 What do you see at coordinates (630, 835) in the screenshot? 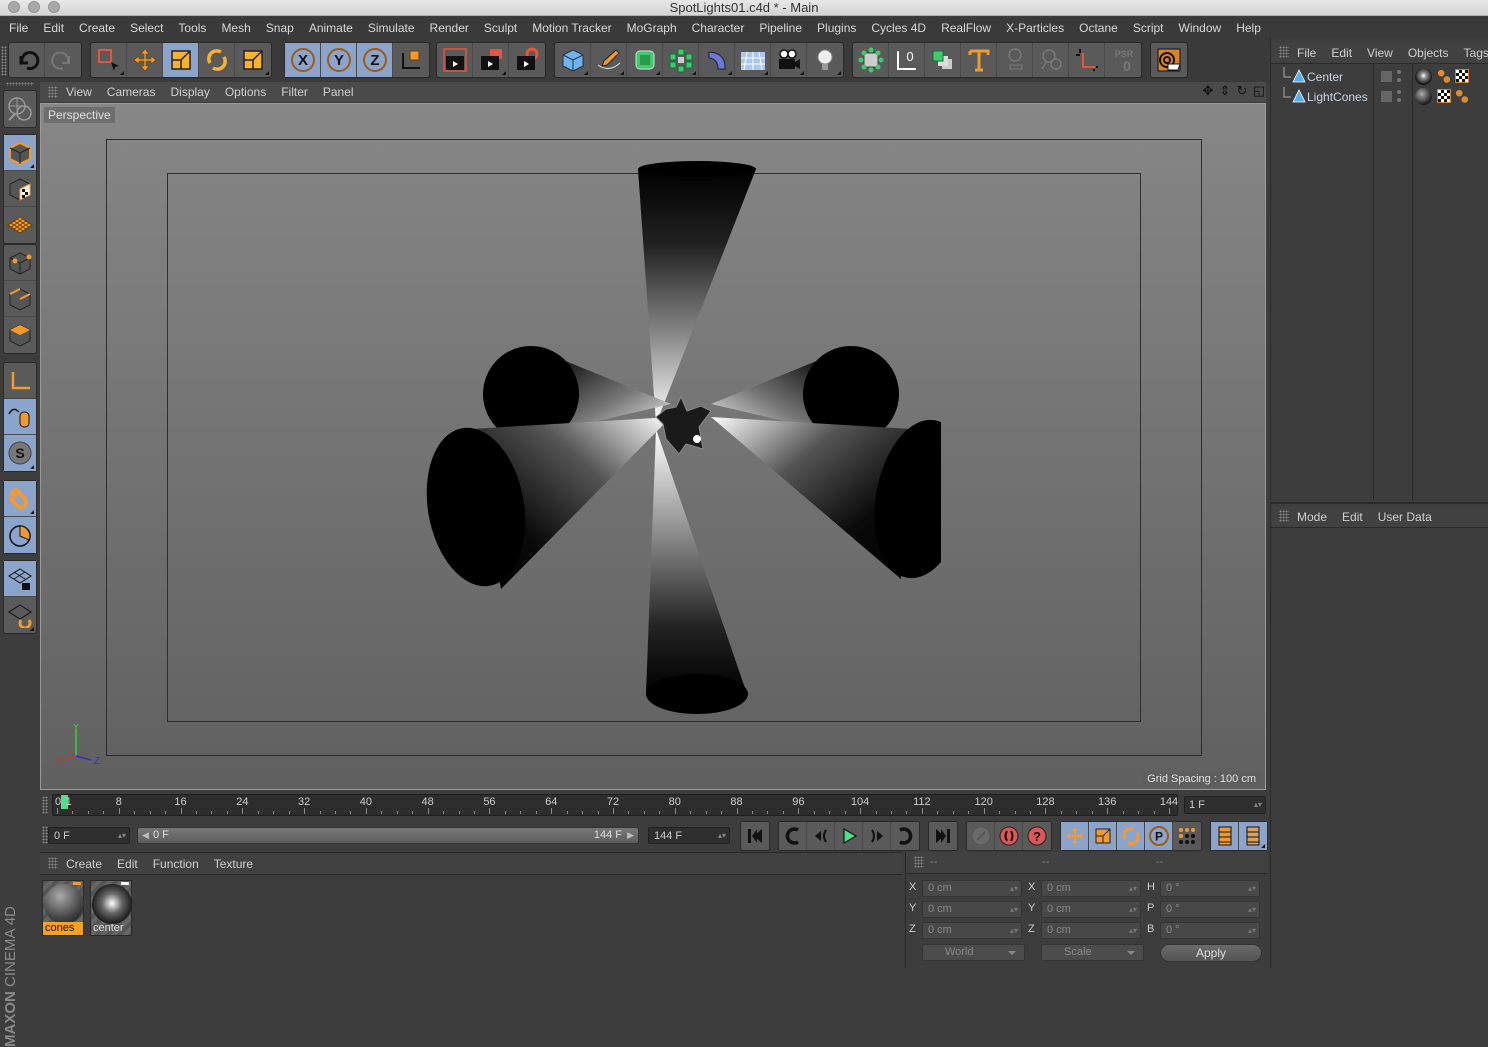
I see `range-right-arrow: ▶` at bounding box center [630, 835].